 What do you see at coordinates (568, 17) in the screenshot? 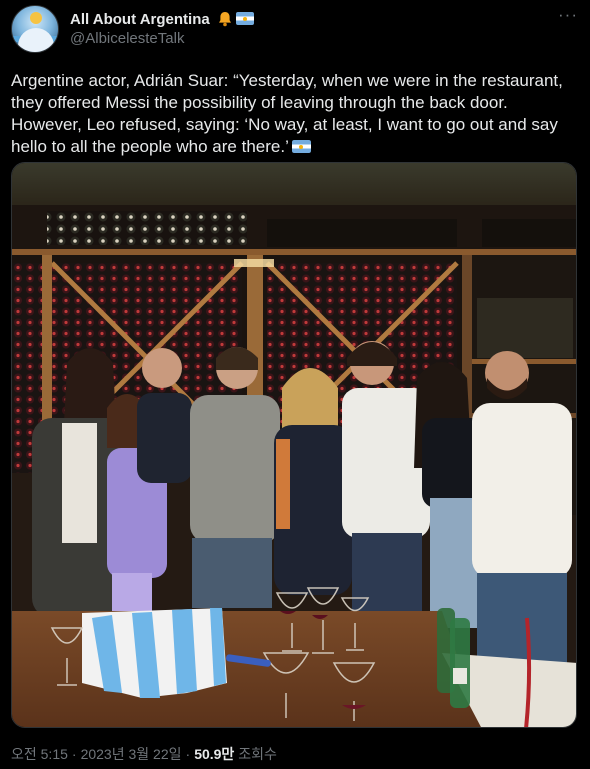
I see `more-options-icon: ···` at bounding box center [568, 17].